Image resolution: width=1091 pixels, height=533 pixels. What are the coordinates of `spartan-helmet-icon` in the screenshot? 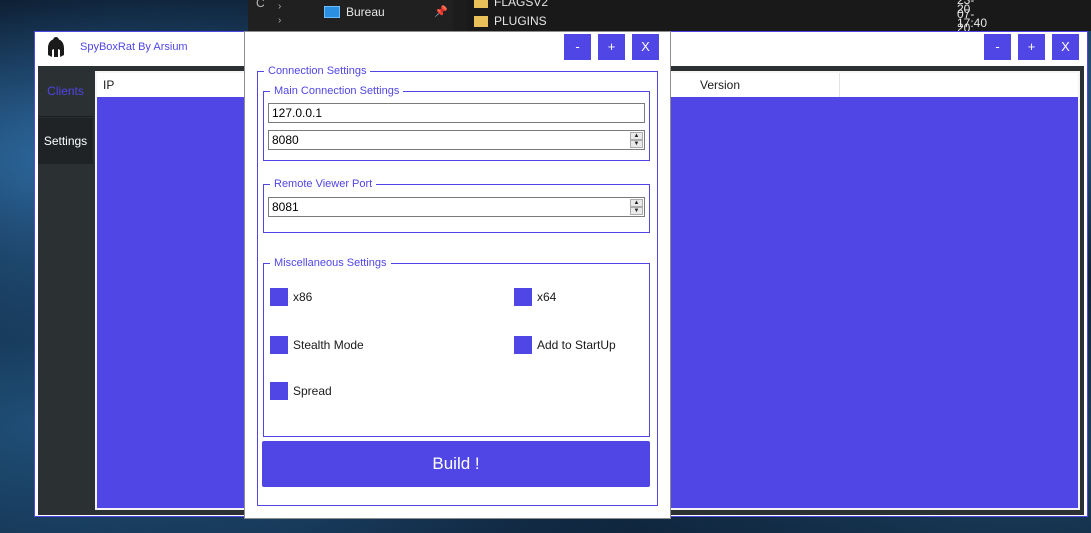 It's located at (56, 47).